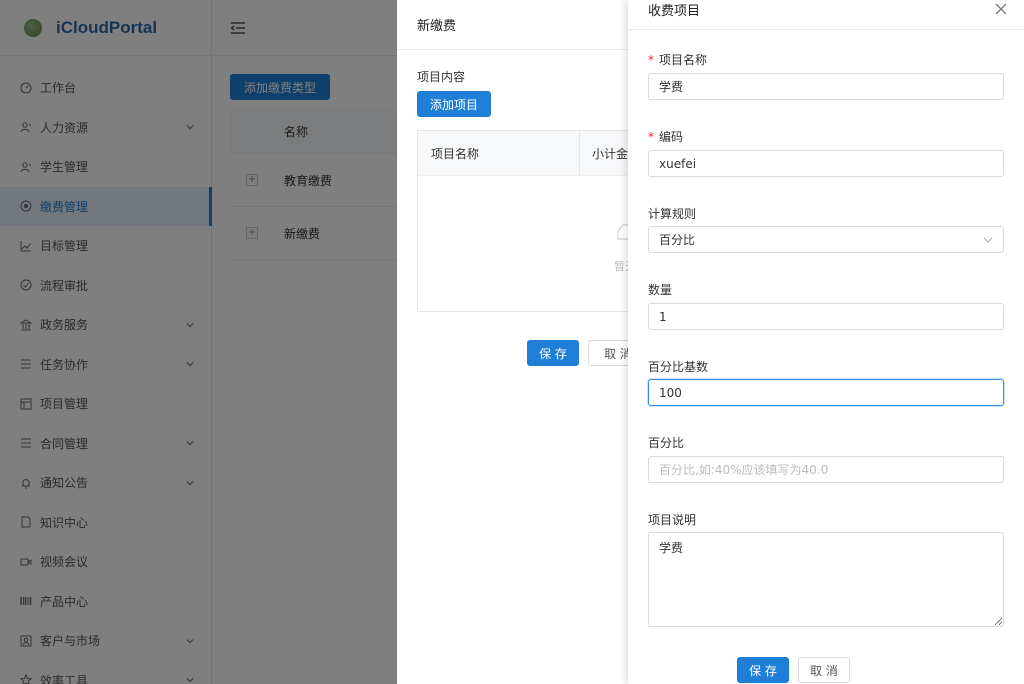  I want to click on code-input, so click(826, 163).